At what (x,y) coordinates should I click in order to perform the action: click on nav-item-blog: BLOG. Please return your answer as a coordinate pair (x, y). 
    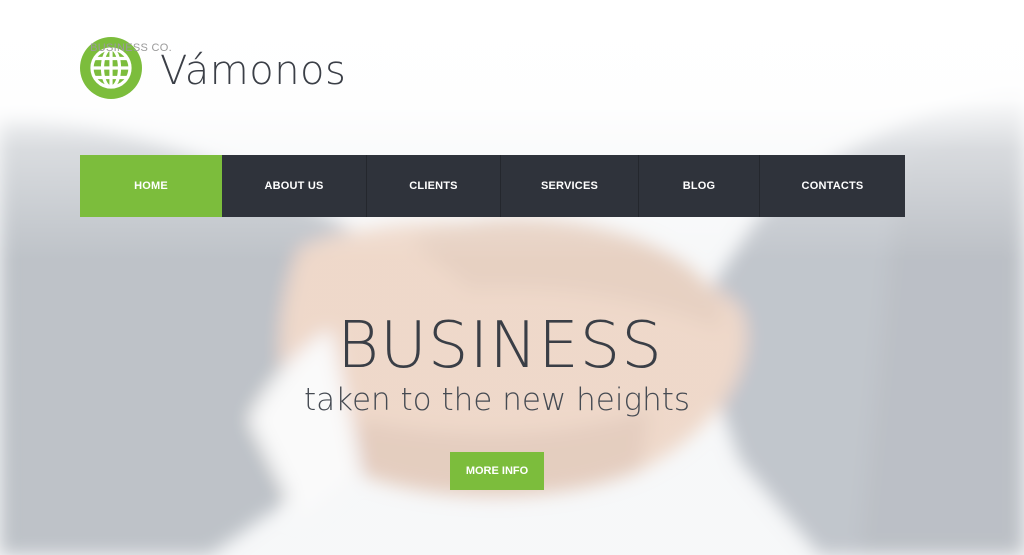
    Looking at the image, I should click on (699, 186).